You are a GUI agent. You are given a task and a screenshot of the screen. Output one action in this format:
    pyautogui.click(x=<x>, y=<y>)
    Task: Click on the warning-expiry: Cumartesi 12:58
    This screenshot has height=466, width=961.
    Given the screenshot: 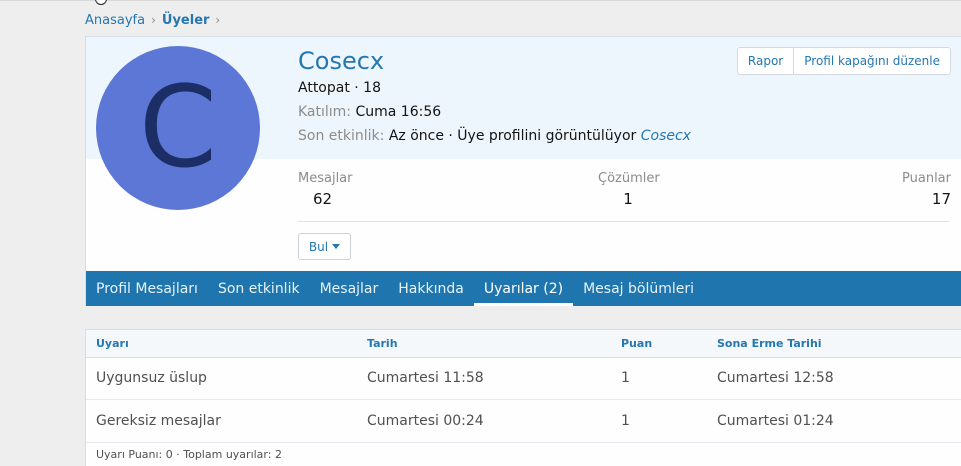 What is the action you would take?
    pyautogui.click(x=775, y=378)
    